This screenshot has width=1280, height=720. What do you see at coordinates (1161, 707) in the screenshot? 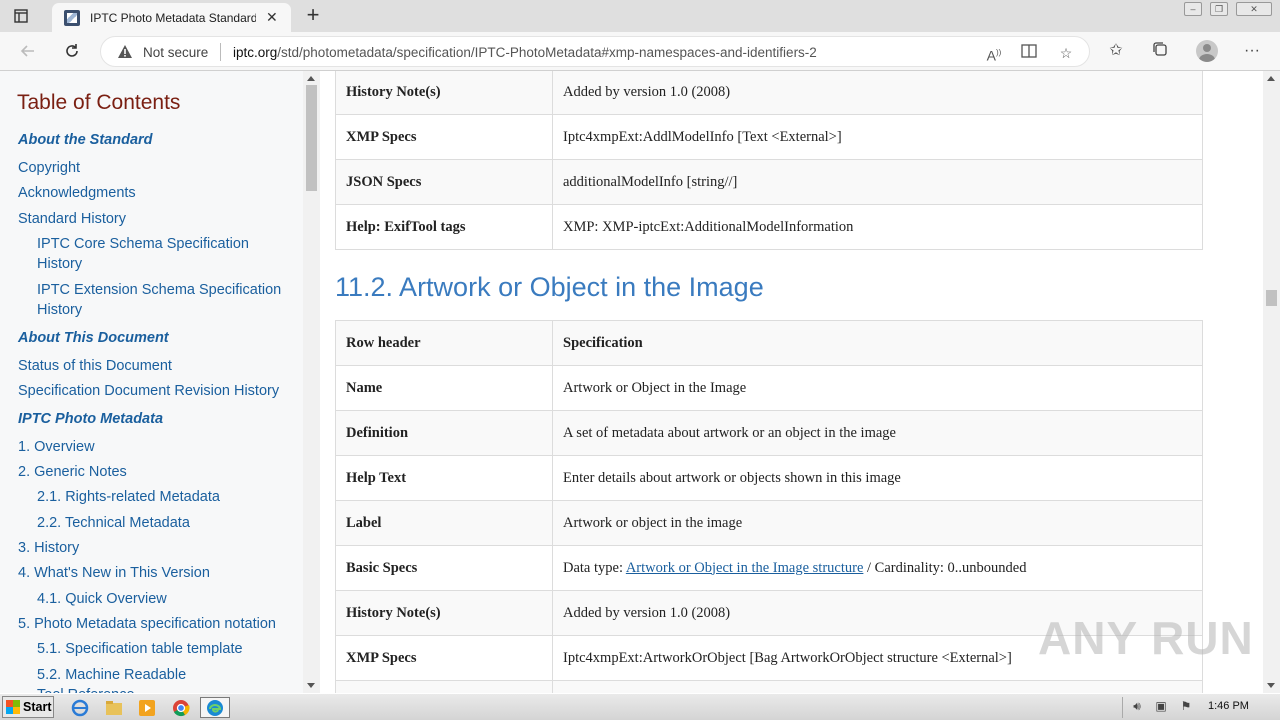
I see `network-icon: ▣` at bounding box center [1161, 707].